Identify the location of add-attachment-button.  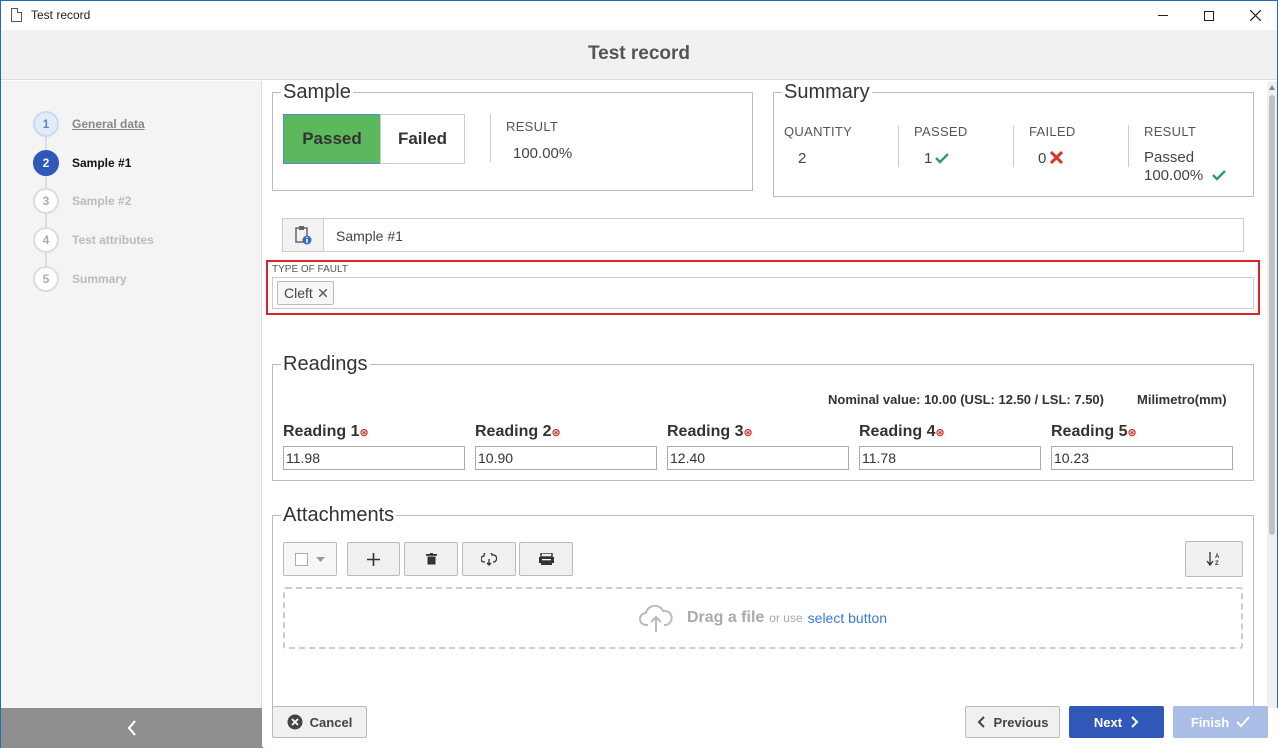
(373, 559).